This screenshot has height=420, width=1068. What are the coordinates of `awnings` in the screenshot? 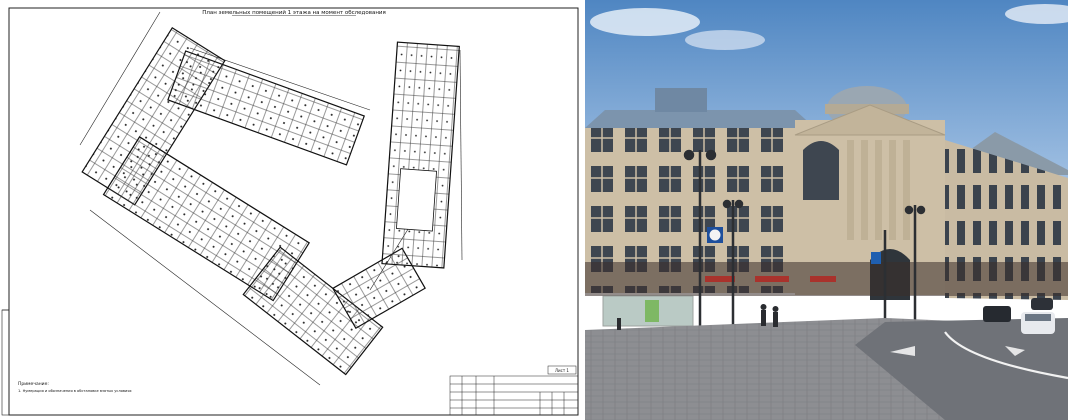 It's located at (770, 279).